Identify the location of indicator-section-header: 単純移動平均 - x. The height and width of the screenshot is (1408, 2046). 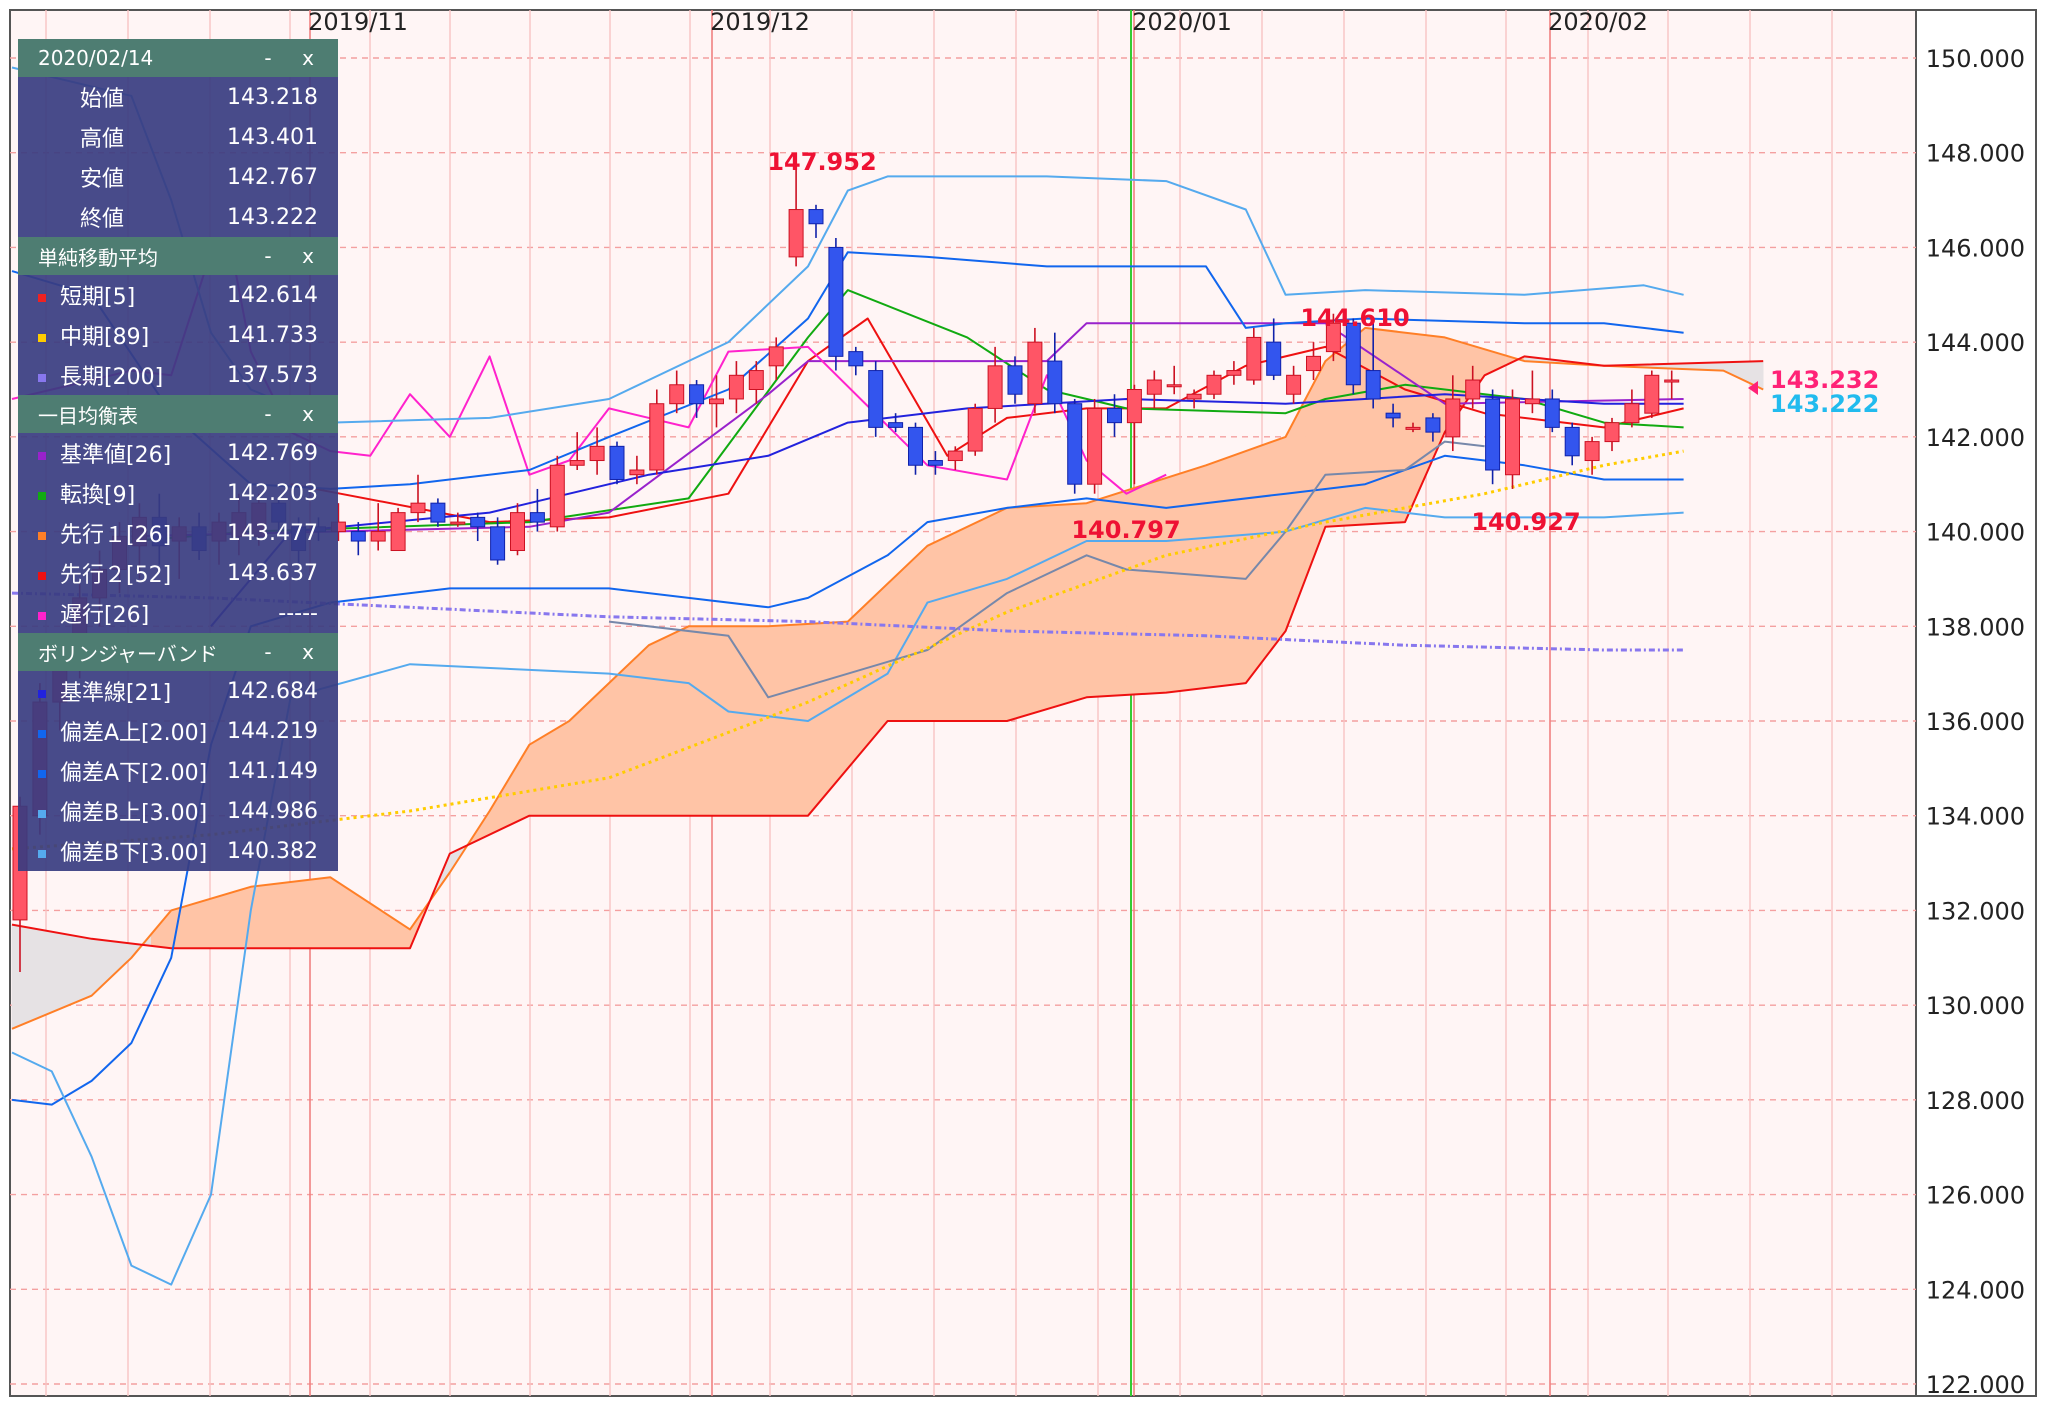
(178, 256).